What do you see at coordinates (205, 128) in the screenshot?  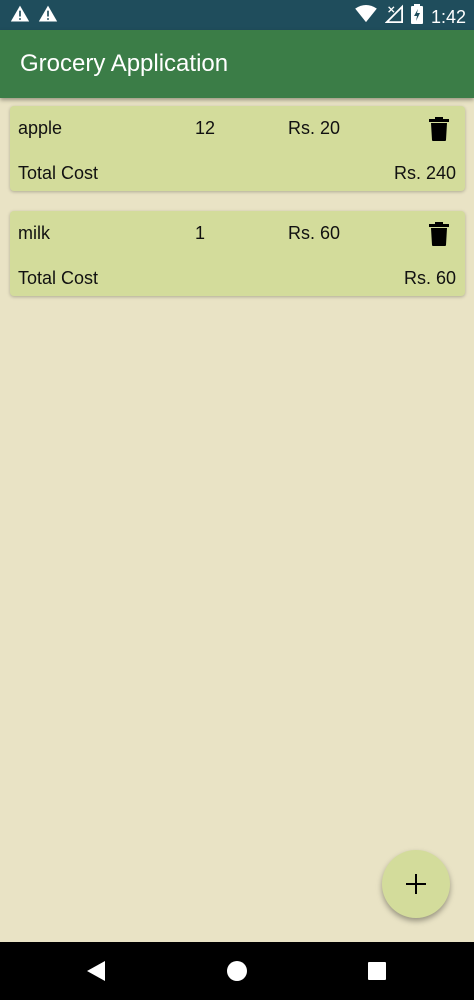 I see `item-quantity: 12` at bounding box center [205, 128].